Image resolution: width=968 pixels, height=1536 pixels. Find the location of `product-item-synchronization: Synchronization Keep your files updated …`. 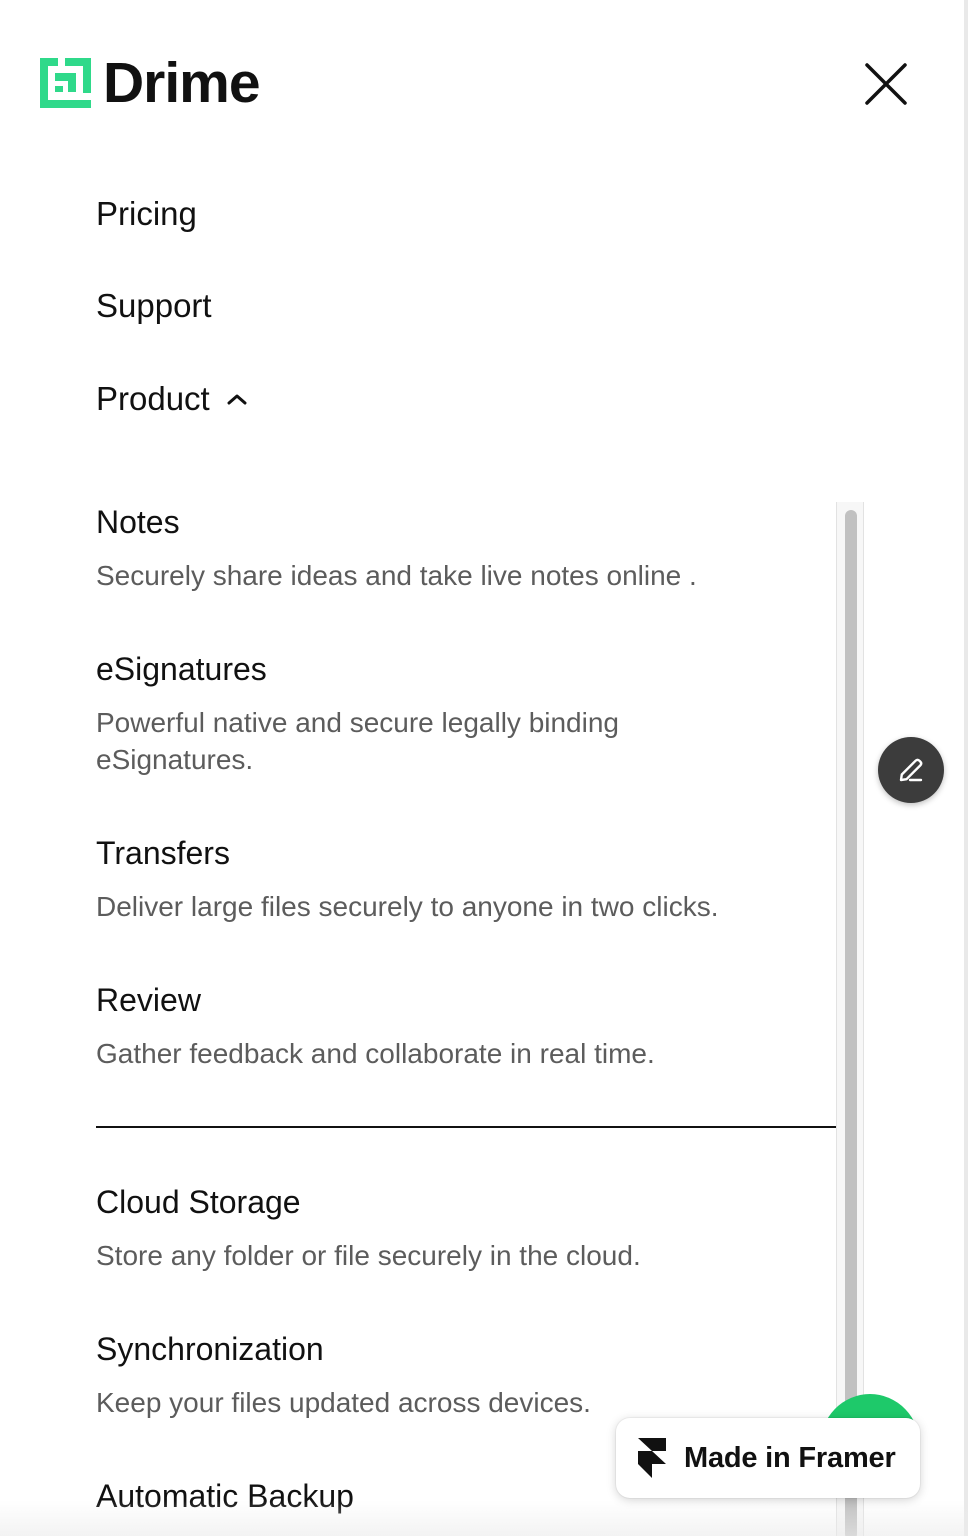

product-item-synchronization: Synchronization Keep your files updated … is located at coordinates (466, 1375).